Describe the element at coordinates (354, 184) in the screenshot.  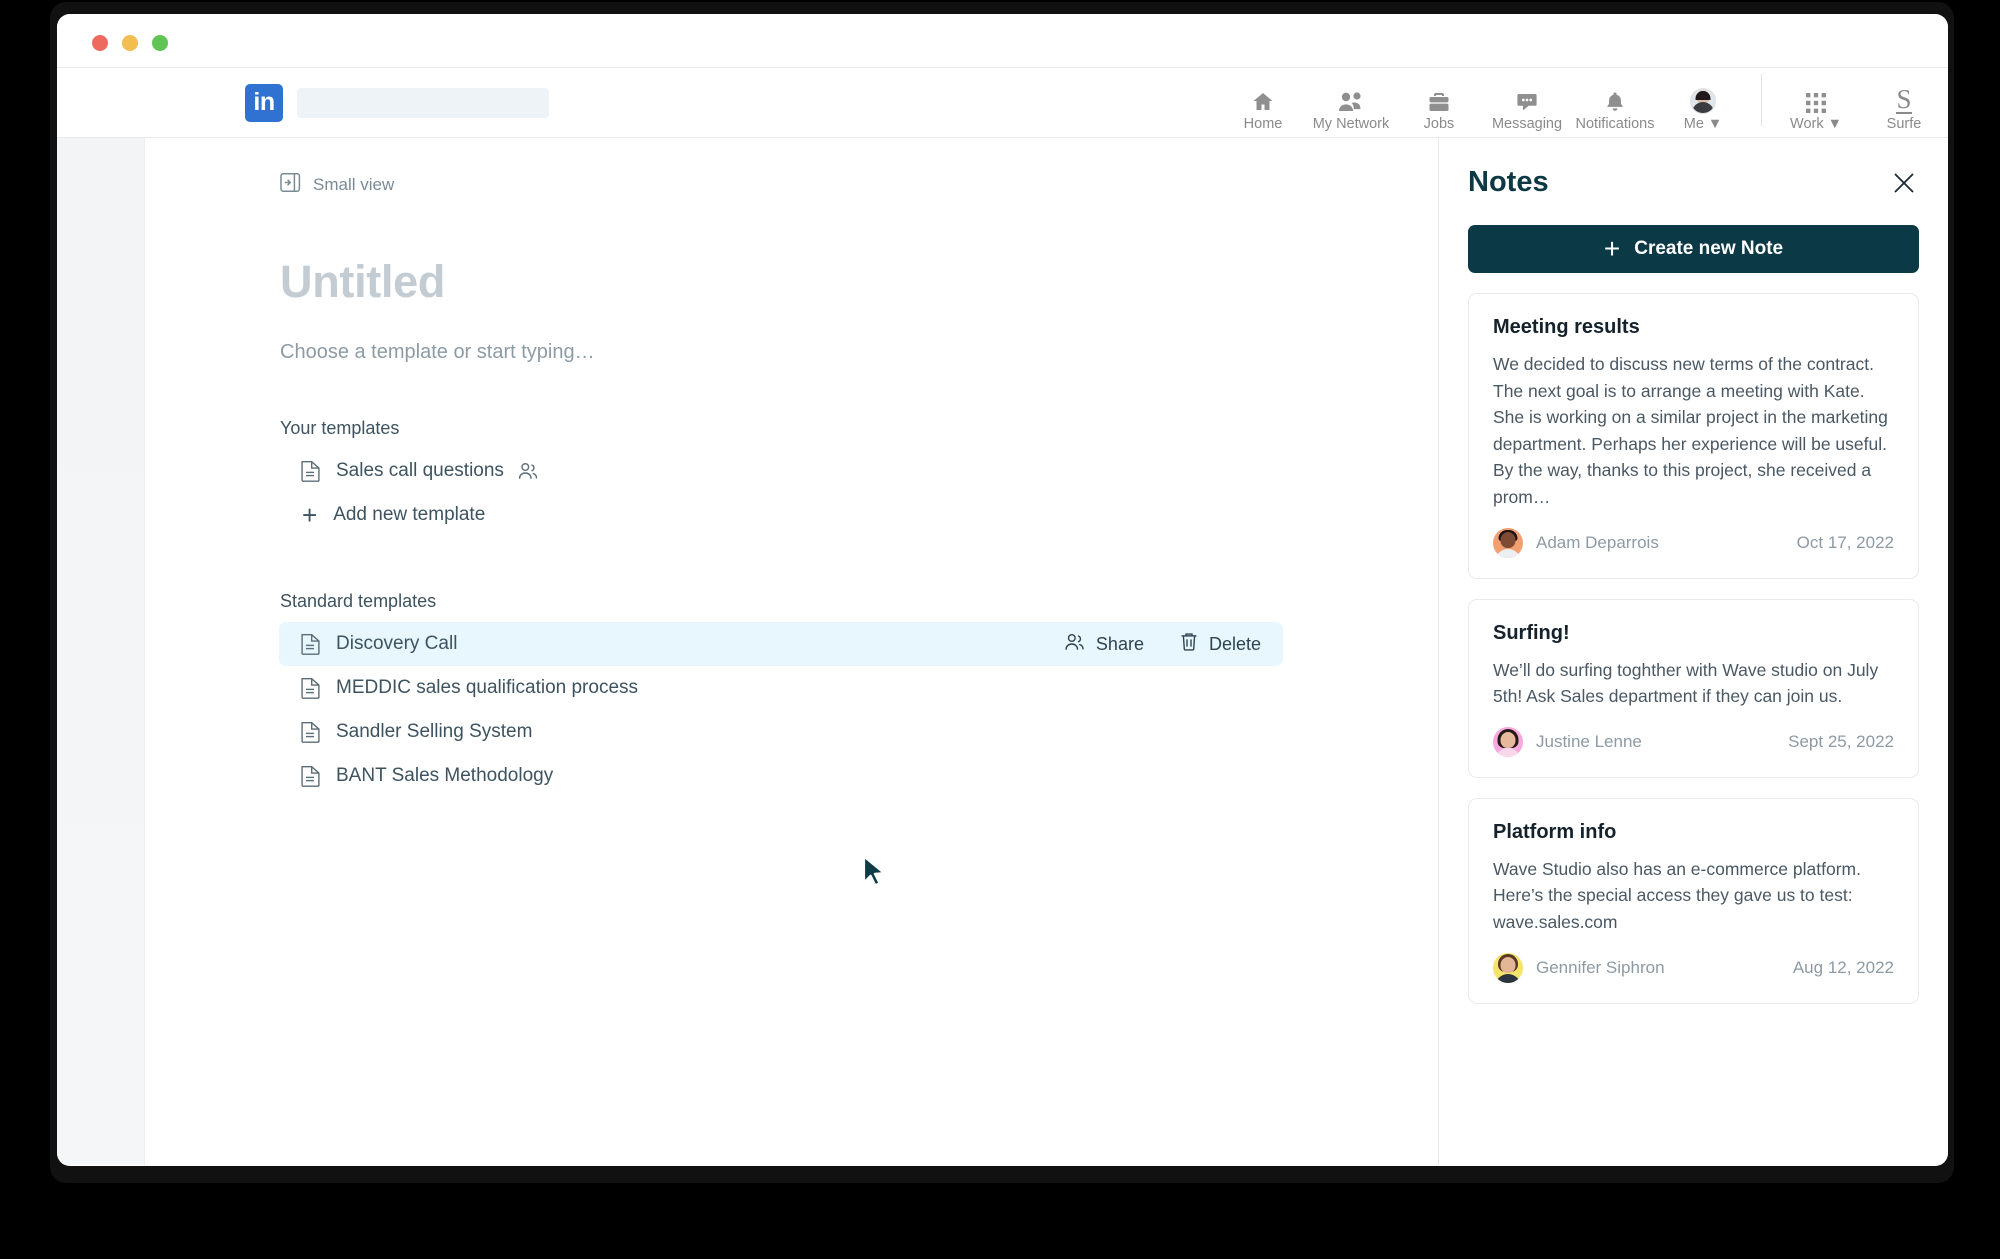
I see `small-view-label: Small view` at that location.